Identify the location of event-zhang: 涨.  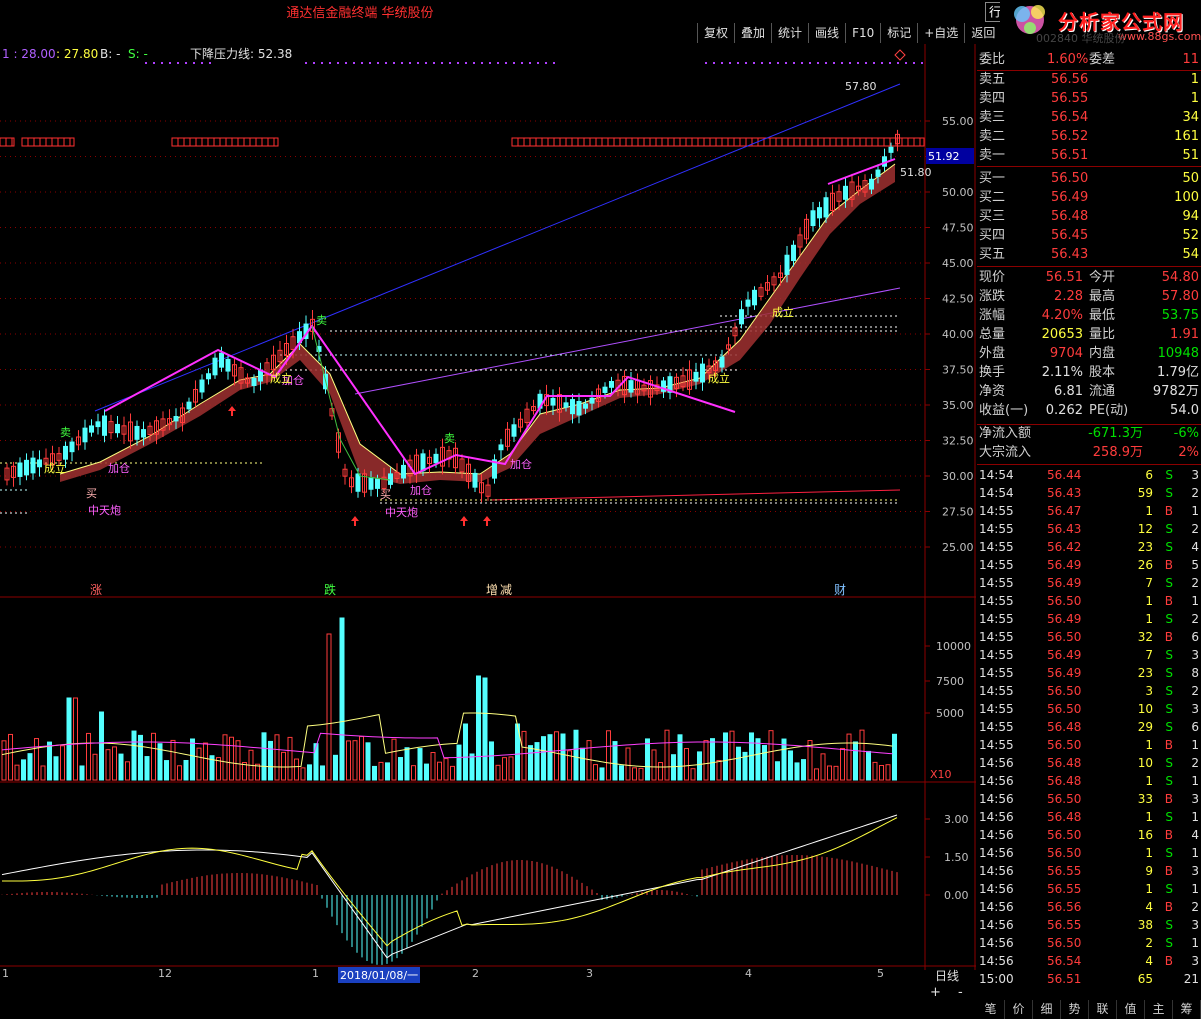
(96, 589).